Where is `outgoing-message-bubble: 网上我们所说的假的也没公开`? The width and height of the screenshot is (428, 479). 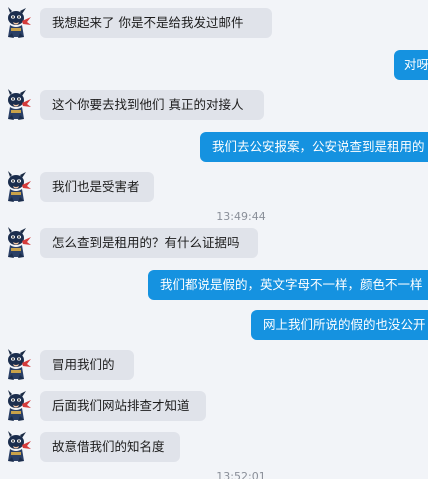
outgoing-message-bubble: 网上我们所说的假的也没公开 is located at coordinates (339, 325).